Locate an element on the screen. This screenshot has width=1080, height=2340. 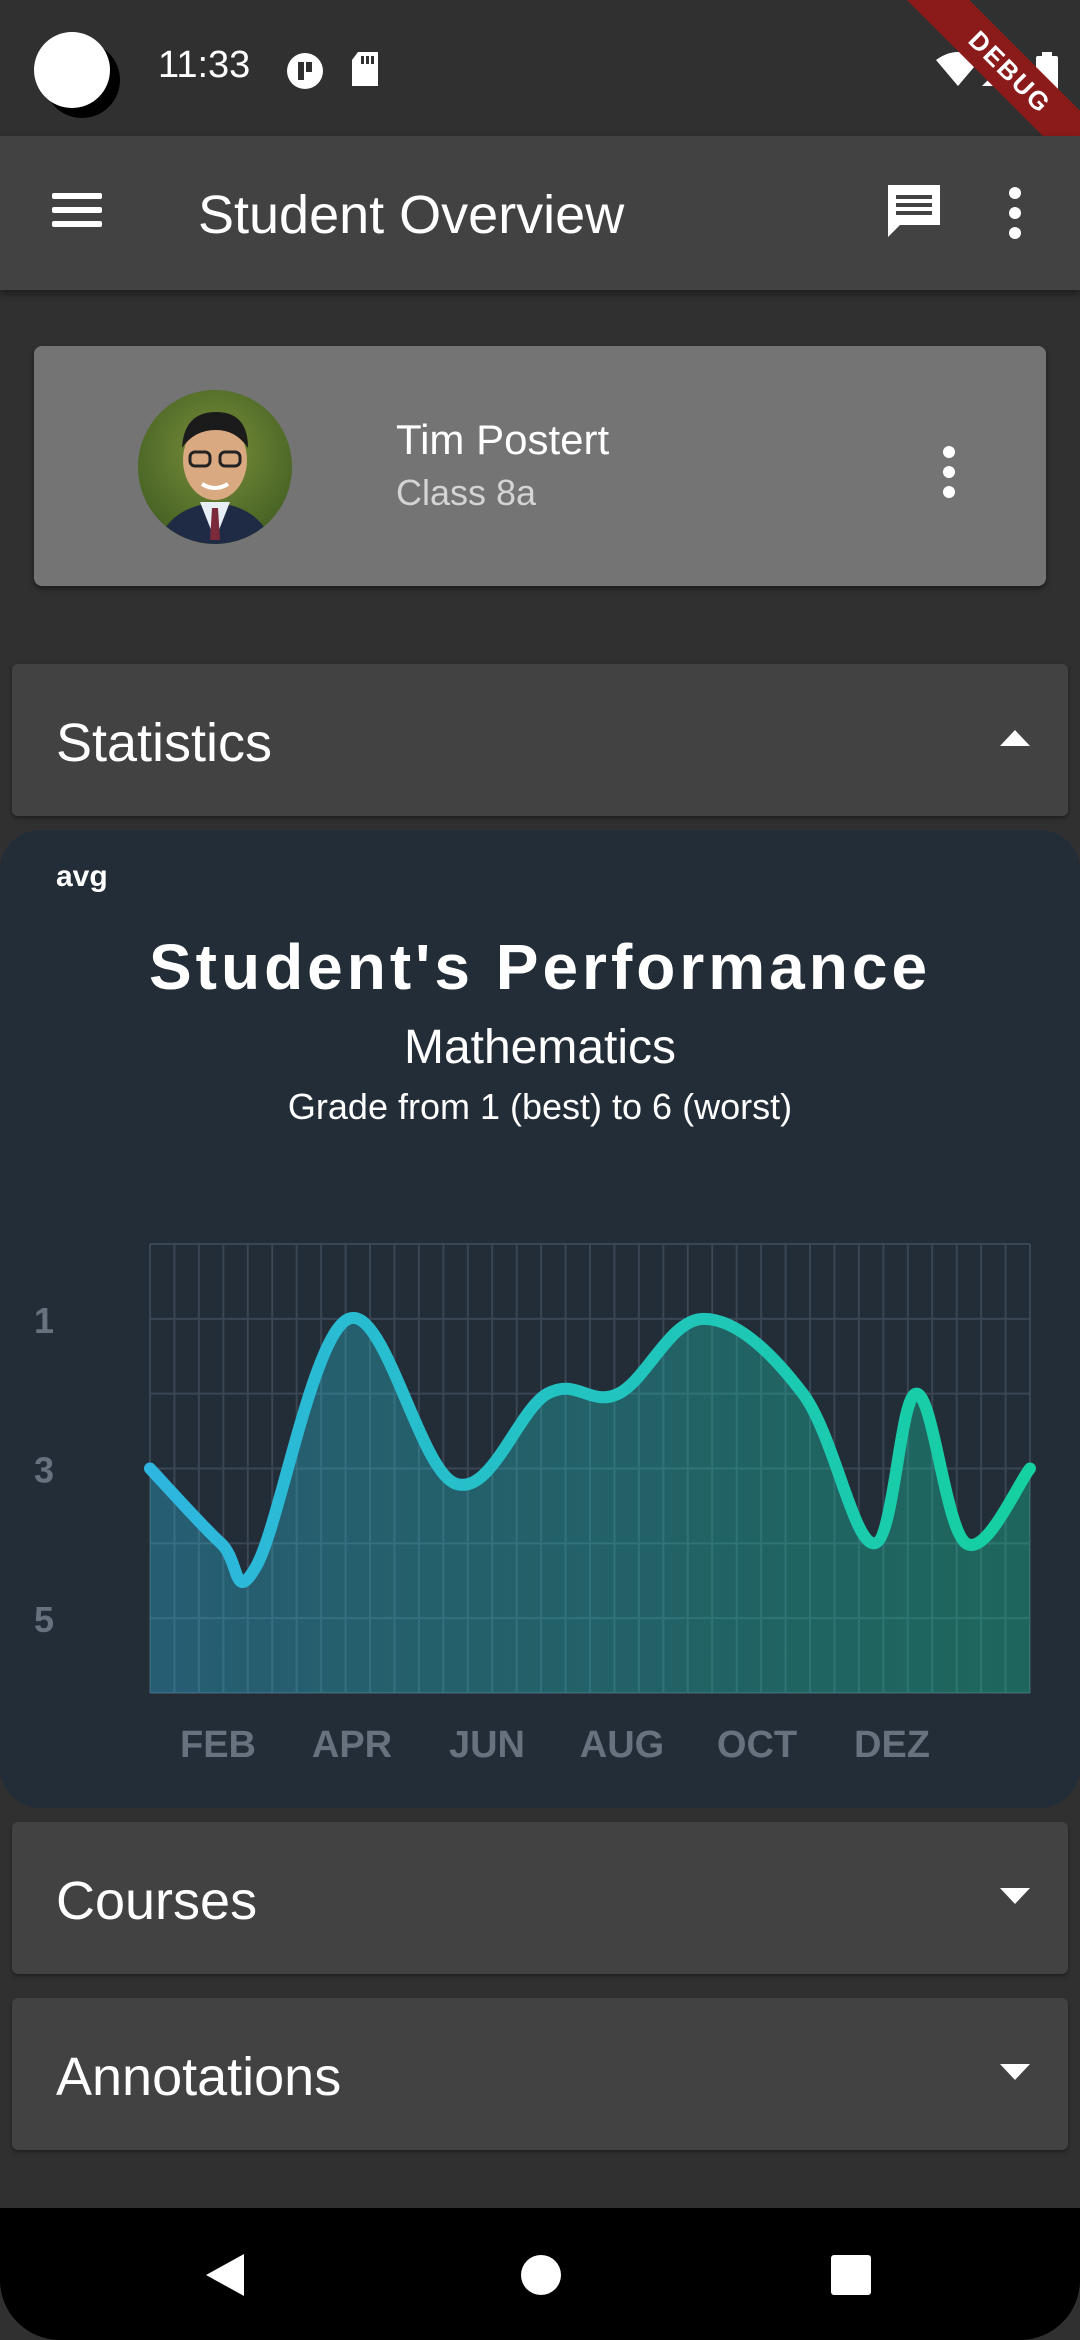
camera-cutout is located at coordinates (72, 70).